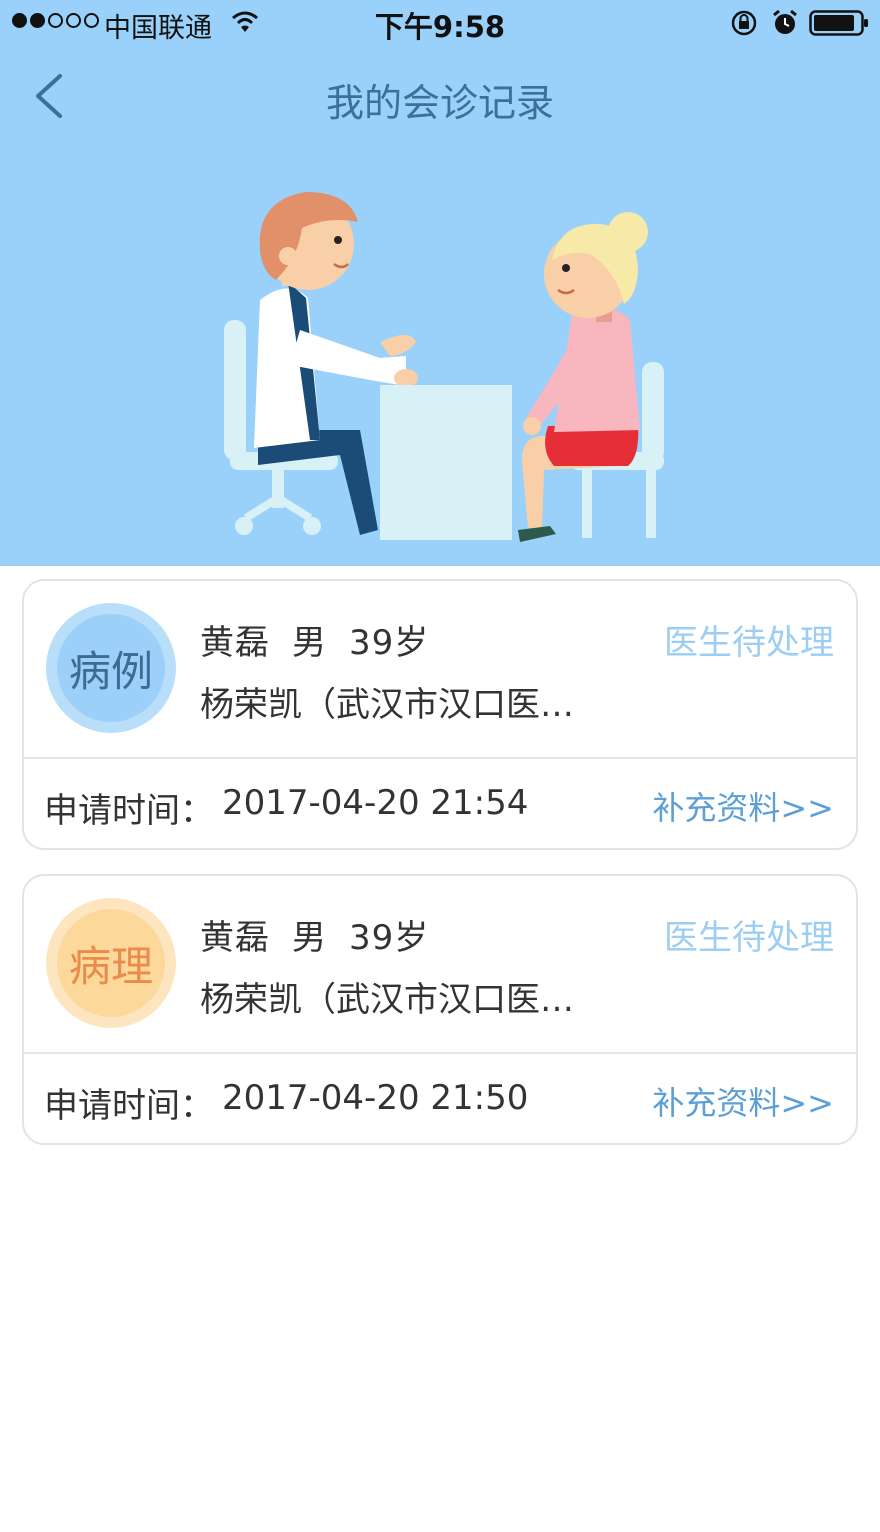 The image size is (880, 1532). What do you see at coordinates (111, 963) in the screenshot?
I see `record-type-badge: 病理` at bounding box center [111, 963].